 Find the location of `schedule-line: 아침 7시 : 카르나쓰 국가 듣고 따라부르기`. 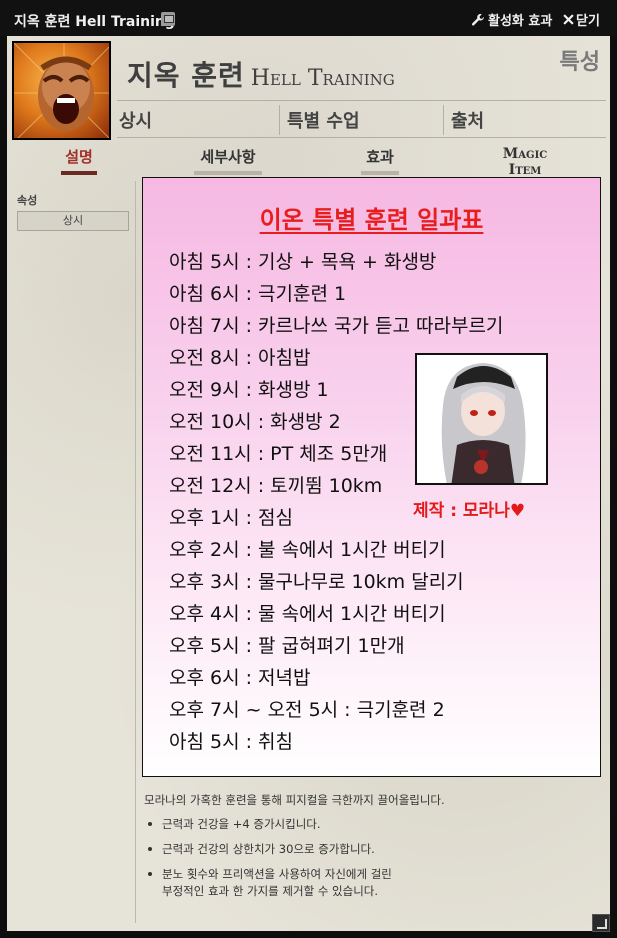

schedule-line: 아침 7시 : 카르나쓰 국가 듣고 따라부르기 is located at coordinates (336, 326).